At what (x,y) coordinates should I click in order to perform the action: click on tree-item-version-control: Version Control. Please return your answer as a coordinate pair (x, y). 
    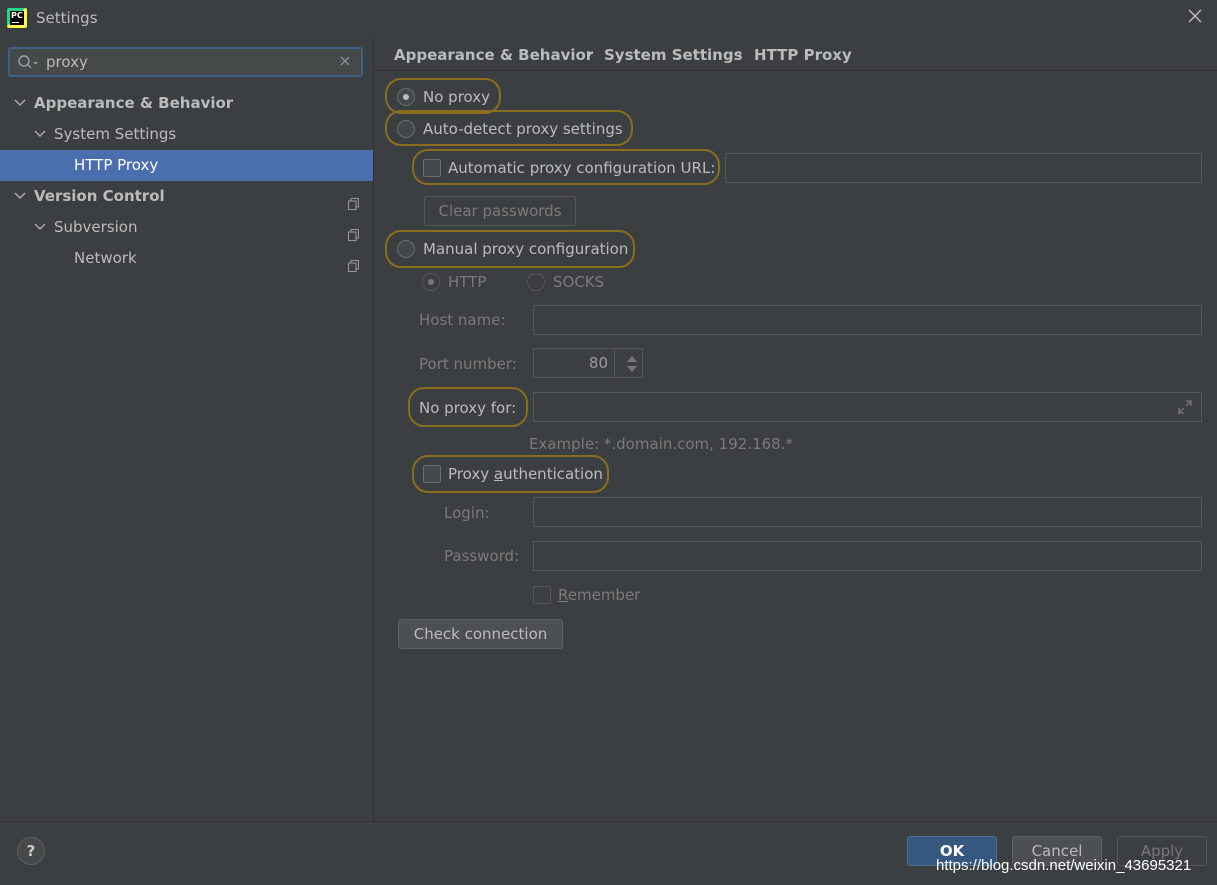
    Looking at the image, I should click on (186, 196).